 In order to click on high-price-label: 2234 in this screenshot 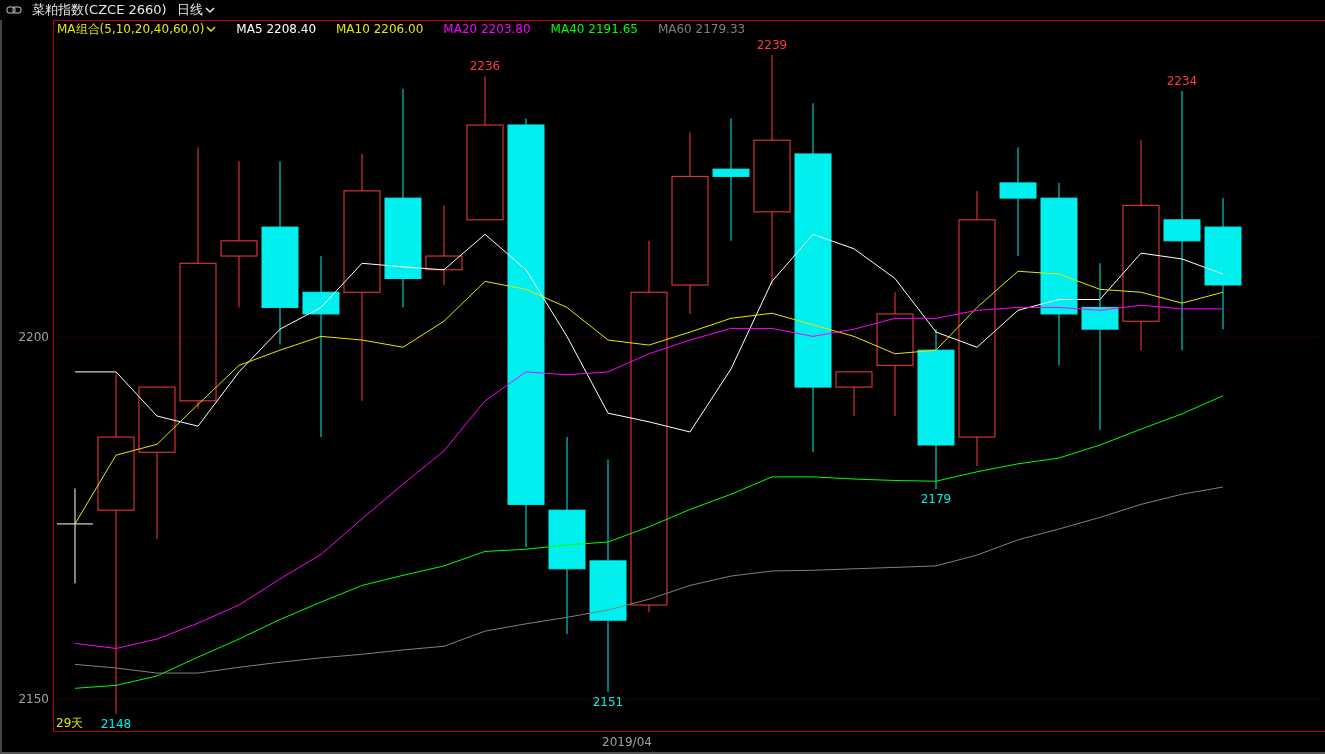, I will do `click(1182, 80)`.